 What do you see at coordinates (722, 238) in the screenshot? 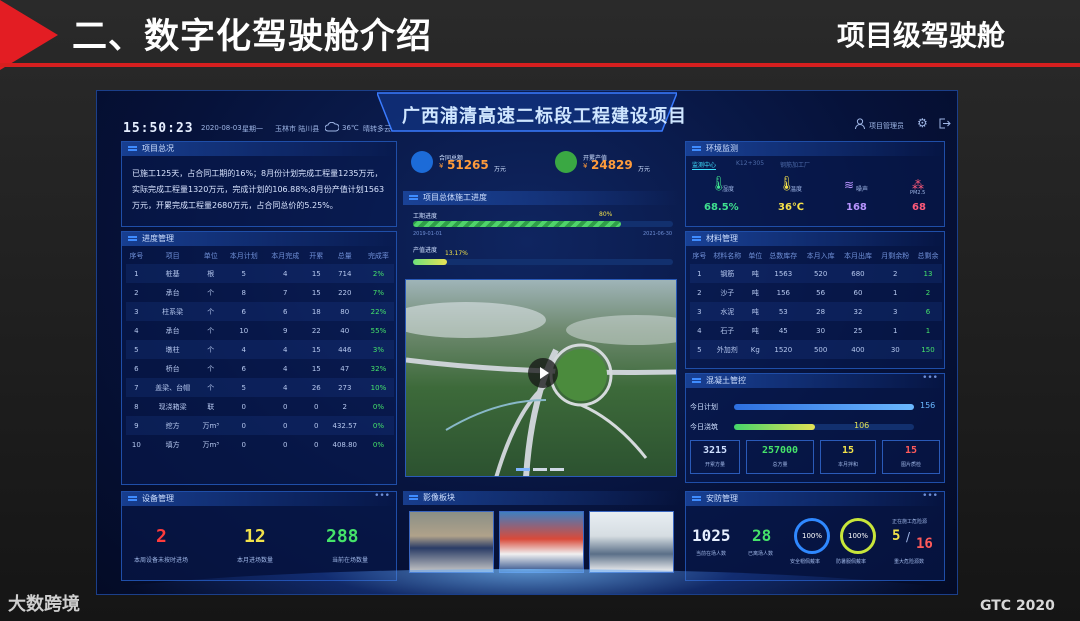
I see `materials-title: 材料管理` at bounding box center [722, 238].